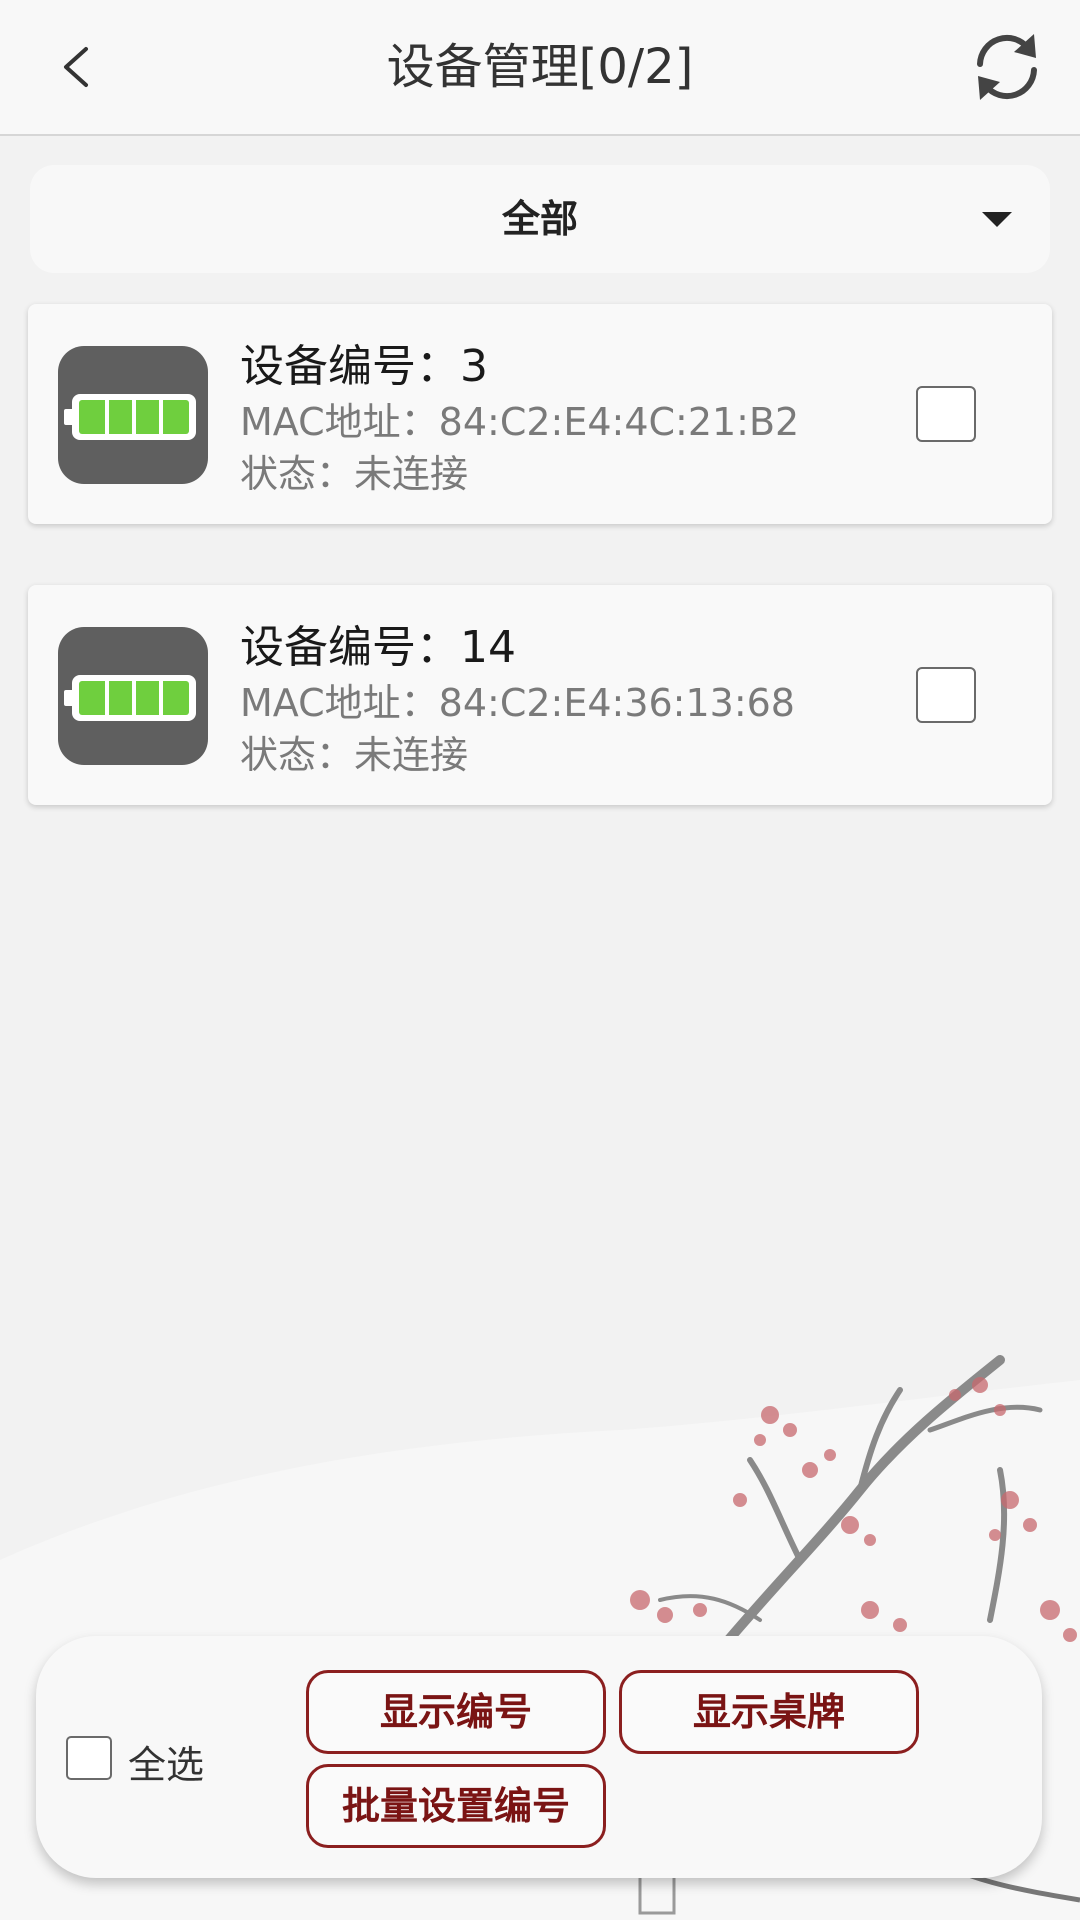 The width and height of the screenshot is (1080, 1920). Describe the element at coordinates (616, 703) in the screenshot. I see `mac-value: 84:C2:E4:36:13:68` at that location.